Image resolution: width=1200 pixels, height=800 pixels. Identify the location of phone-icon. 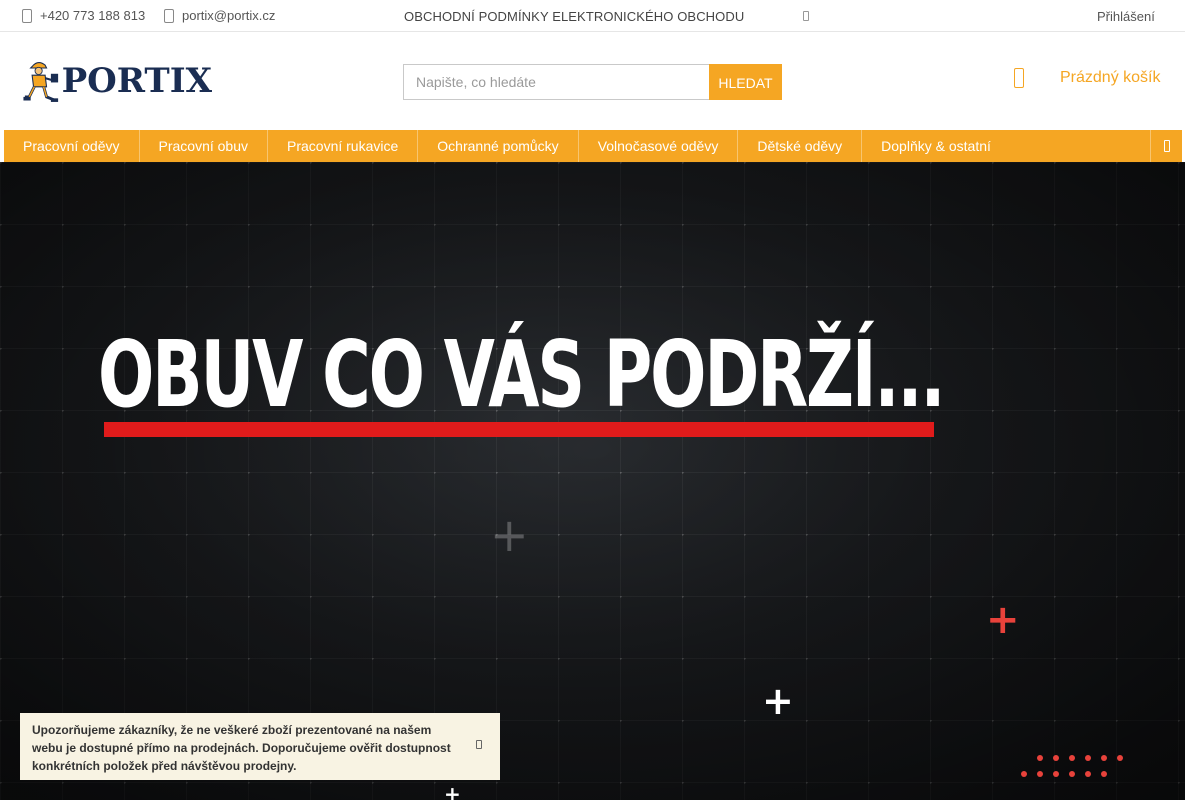
(27, 15).